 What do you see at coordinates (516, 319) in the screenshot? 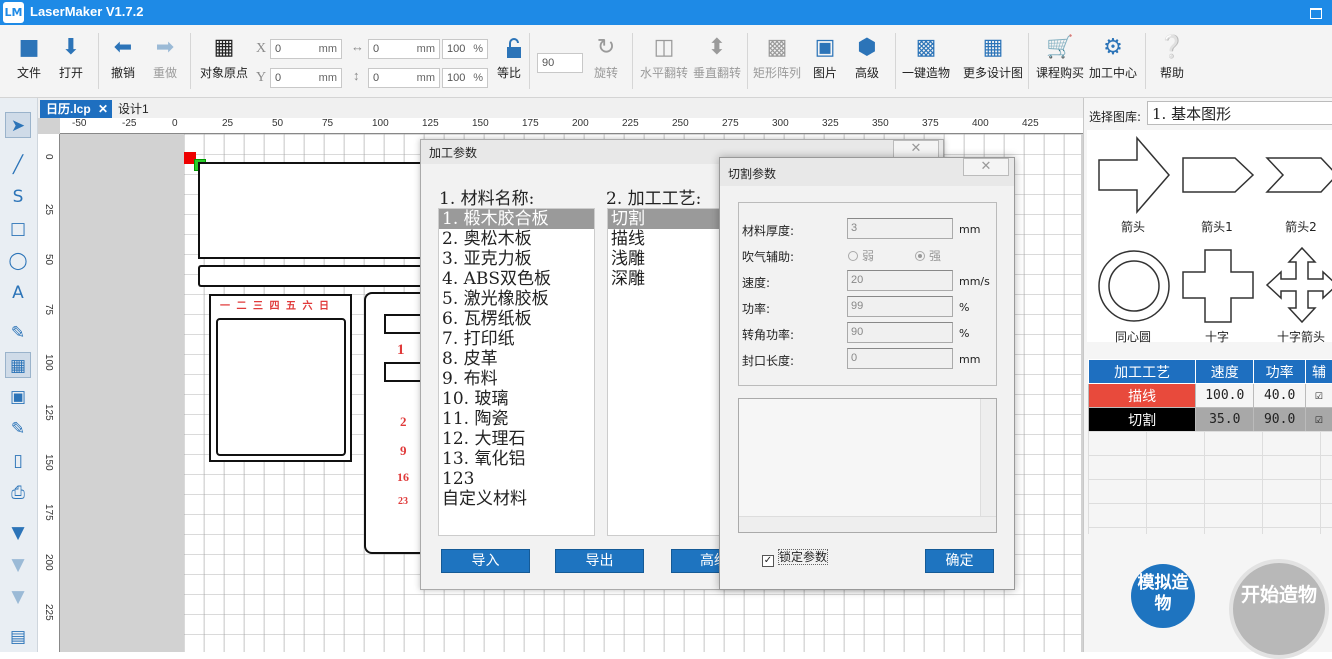
I see `material-item: 6. 瓦楞纸板` at bounding box center [516, 319].